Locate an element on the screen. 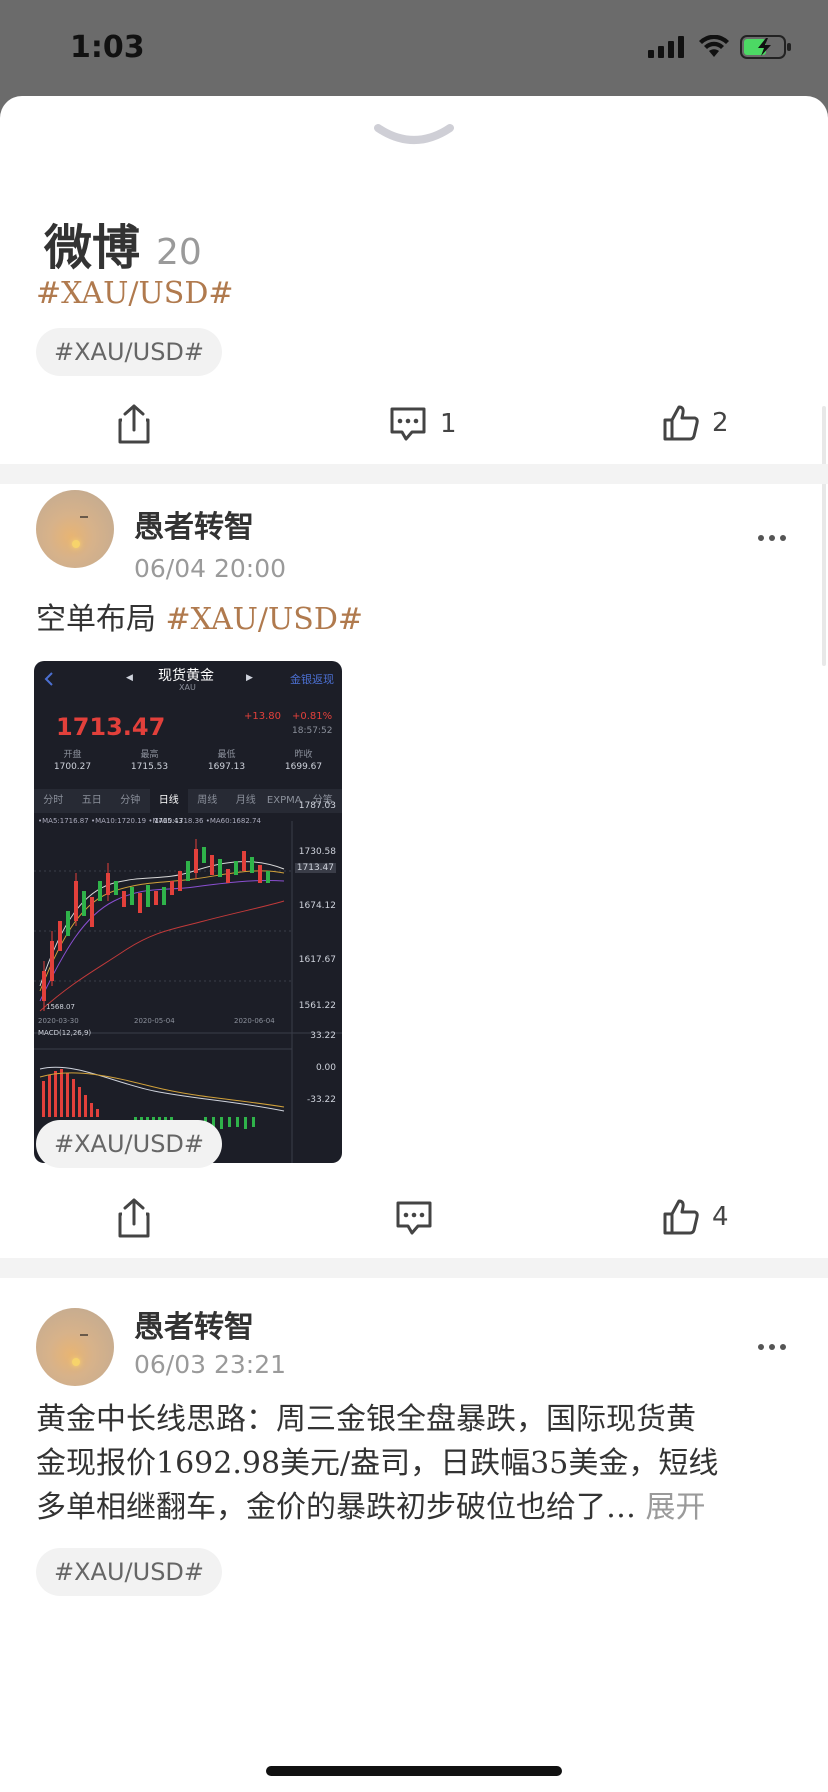  chart-change-pct: +0.81% is located at coordinates (312, 716).